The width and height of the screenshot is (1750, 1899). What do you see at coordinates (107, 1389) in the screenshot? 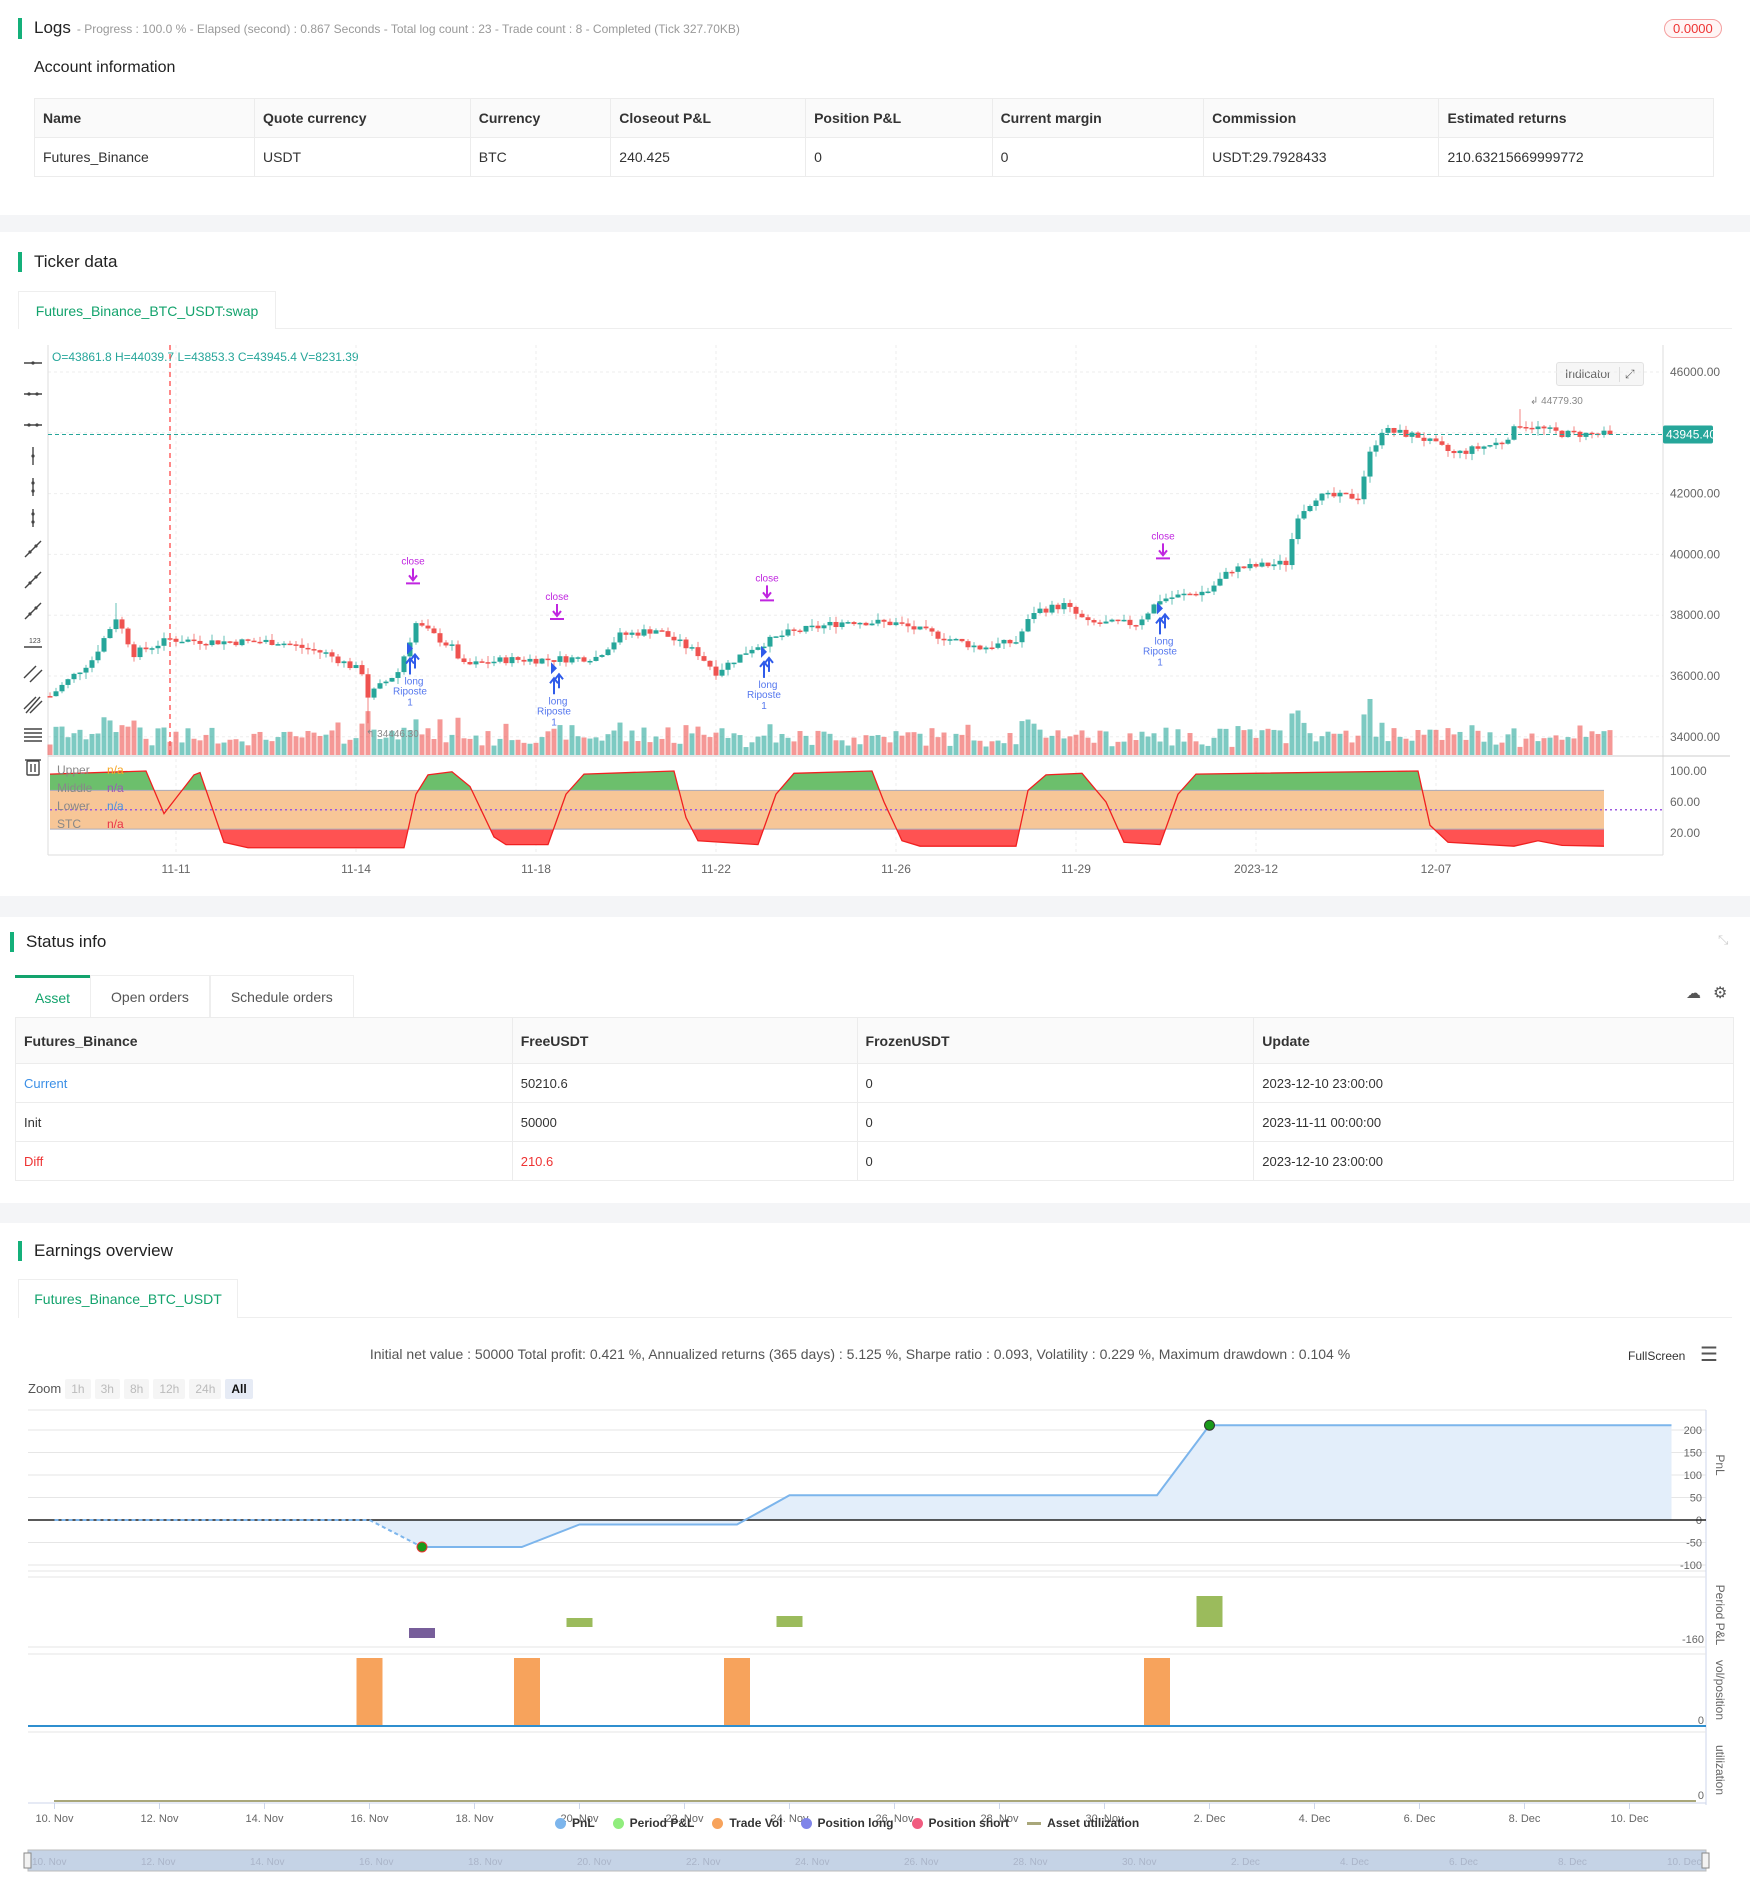
I see `zoom-3h: 3h` at bounding box center [107, 1389].